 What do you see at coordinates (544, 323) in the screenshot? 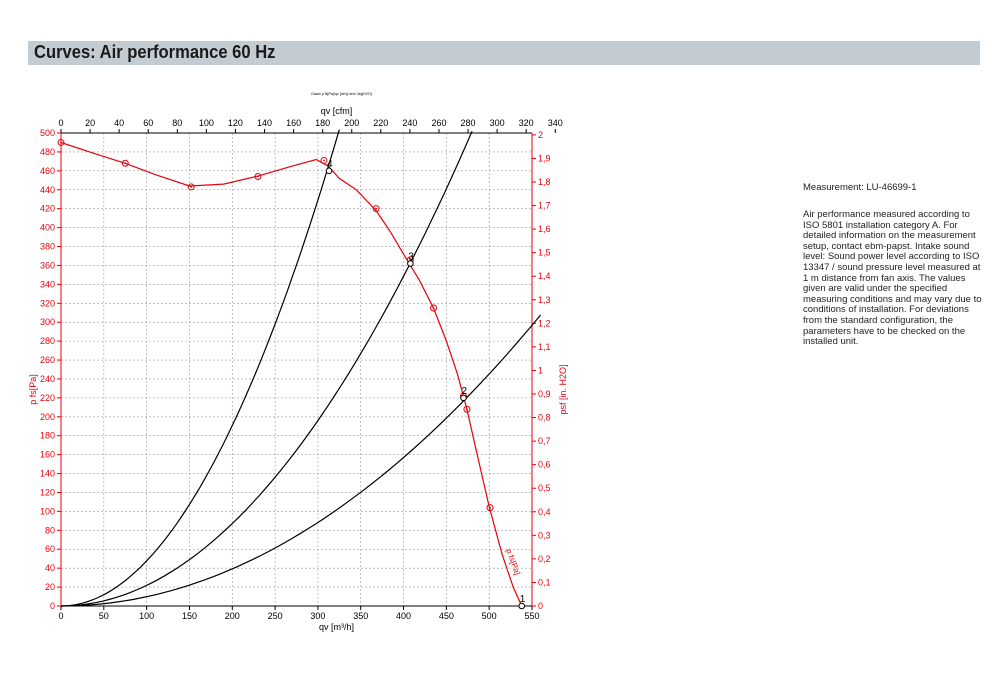
I see `y-right-tick-label: 1,2` at bounding box center [544, 323].